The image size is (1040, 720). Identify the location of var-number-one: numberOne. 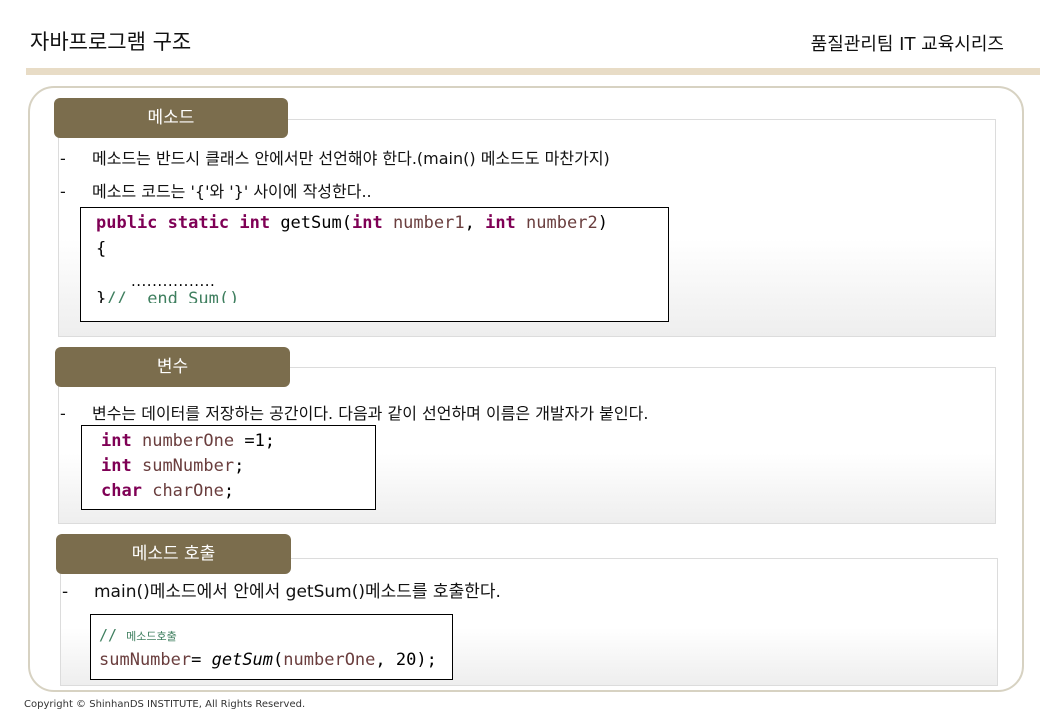
(188, 441).